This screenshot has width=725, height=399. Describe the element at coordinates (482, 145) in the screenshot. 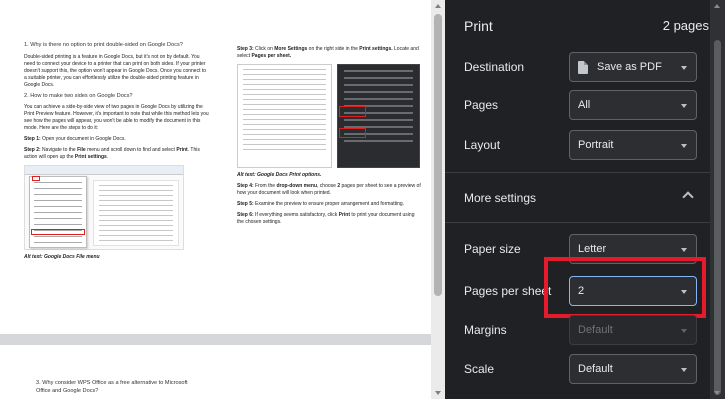

I see `layout-label: Layout` at that location.